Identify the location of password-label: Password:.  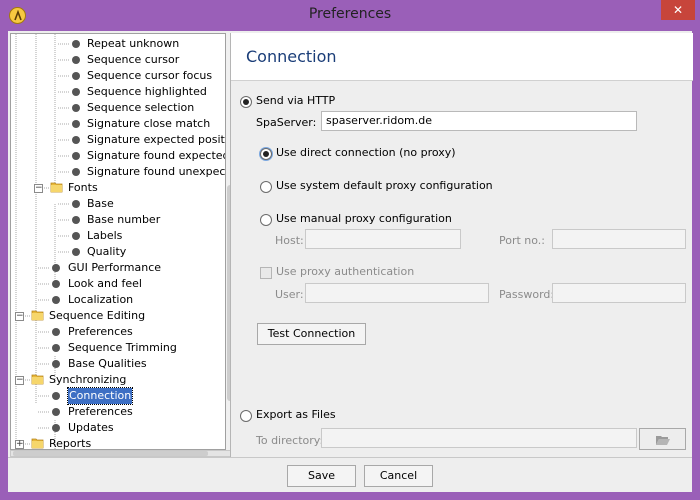
(527, 294).